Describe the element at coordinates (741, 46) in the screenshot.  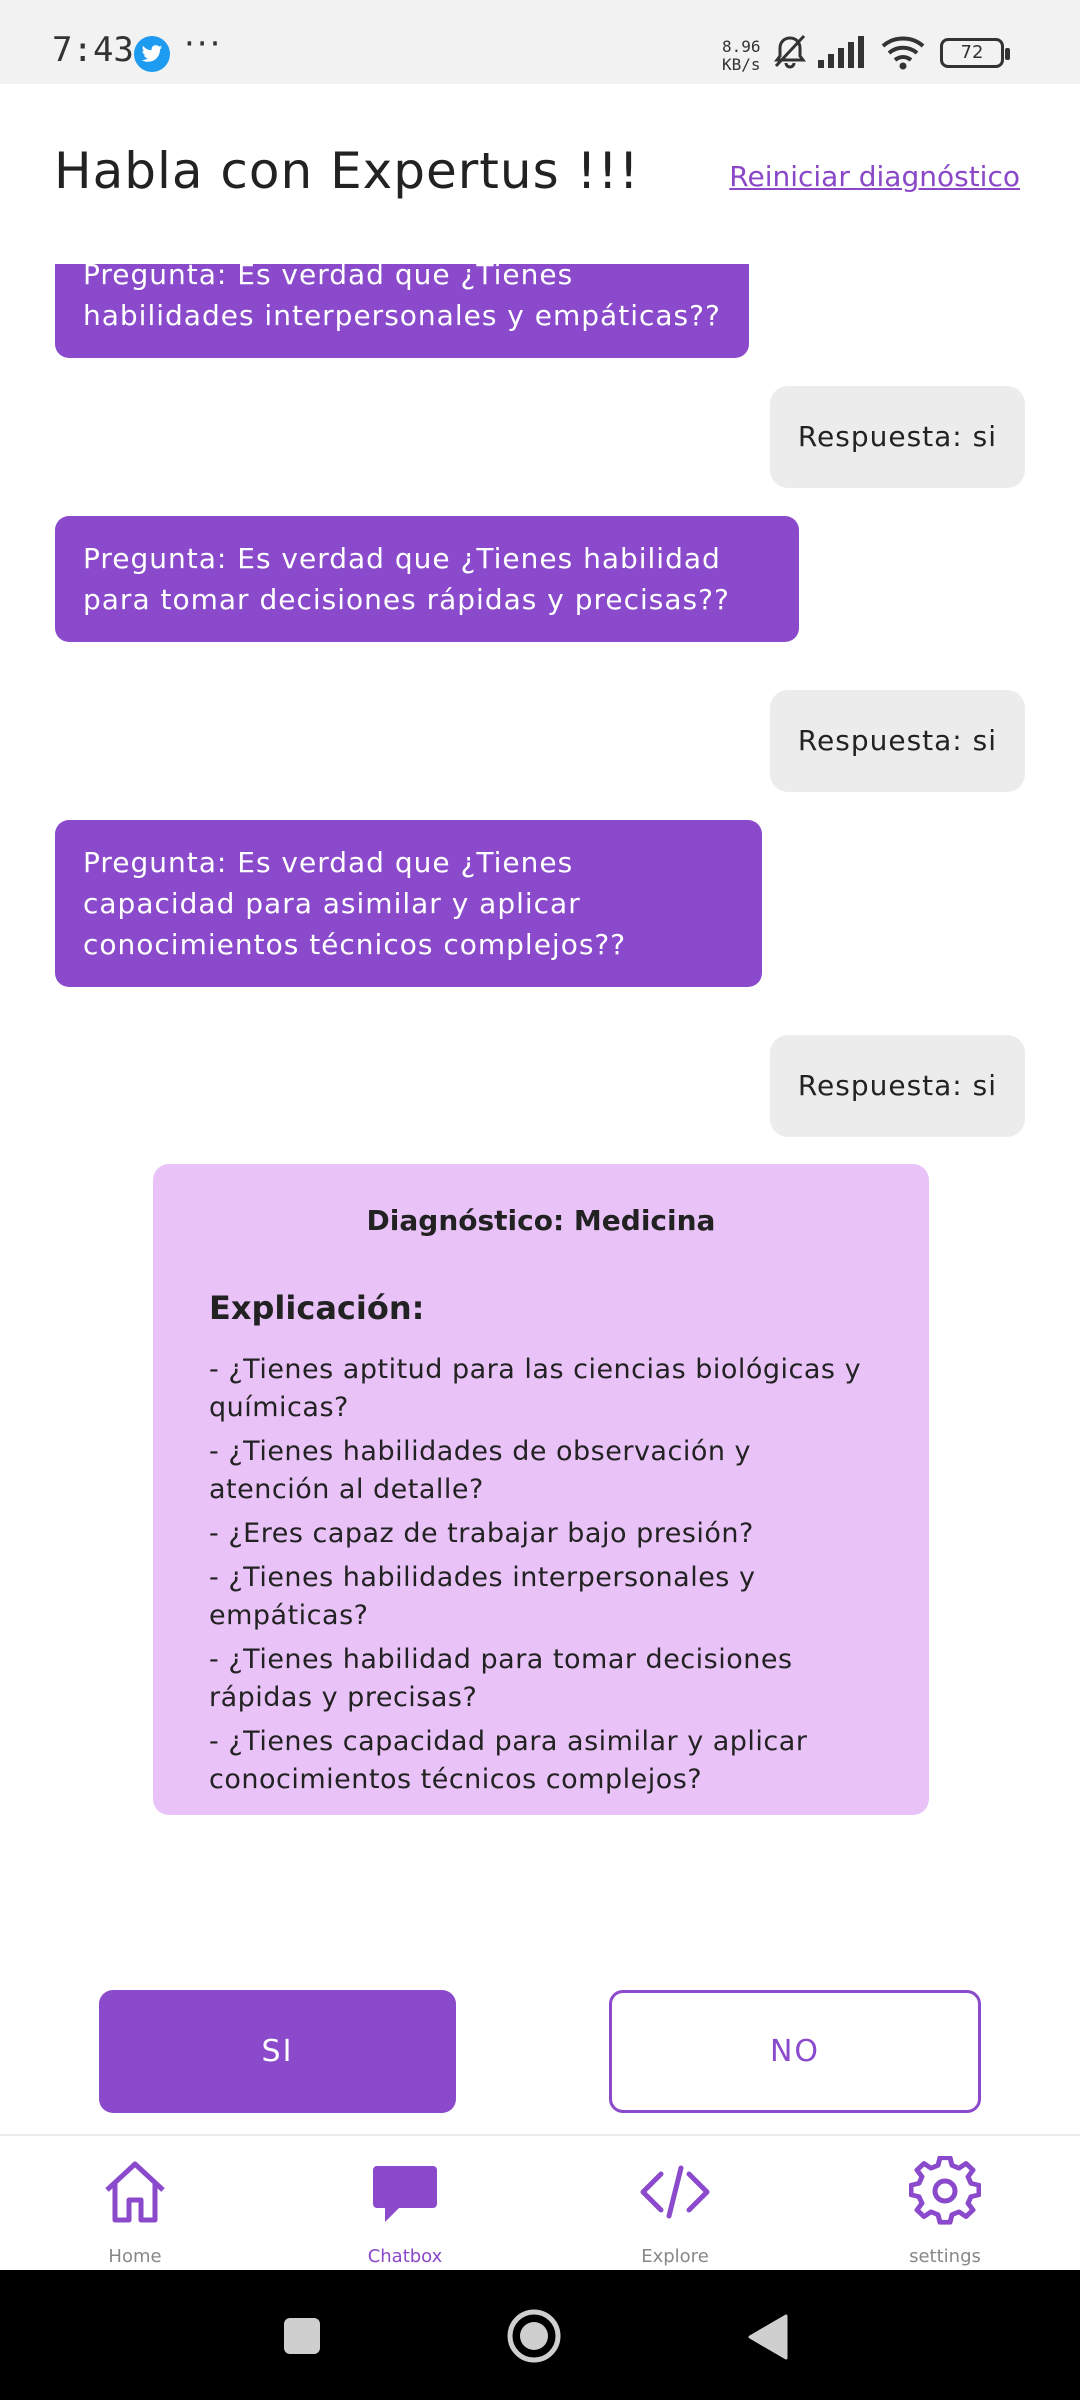
I see `network-speed-value: 8.96` at that location.